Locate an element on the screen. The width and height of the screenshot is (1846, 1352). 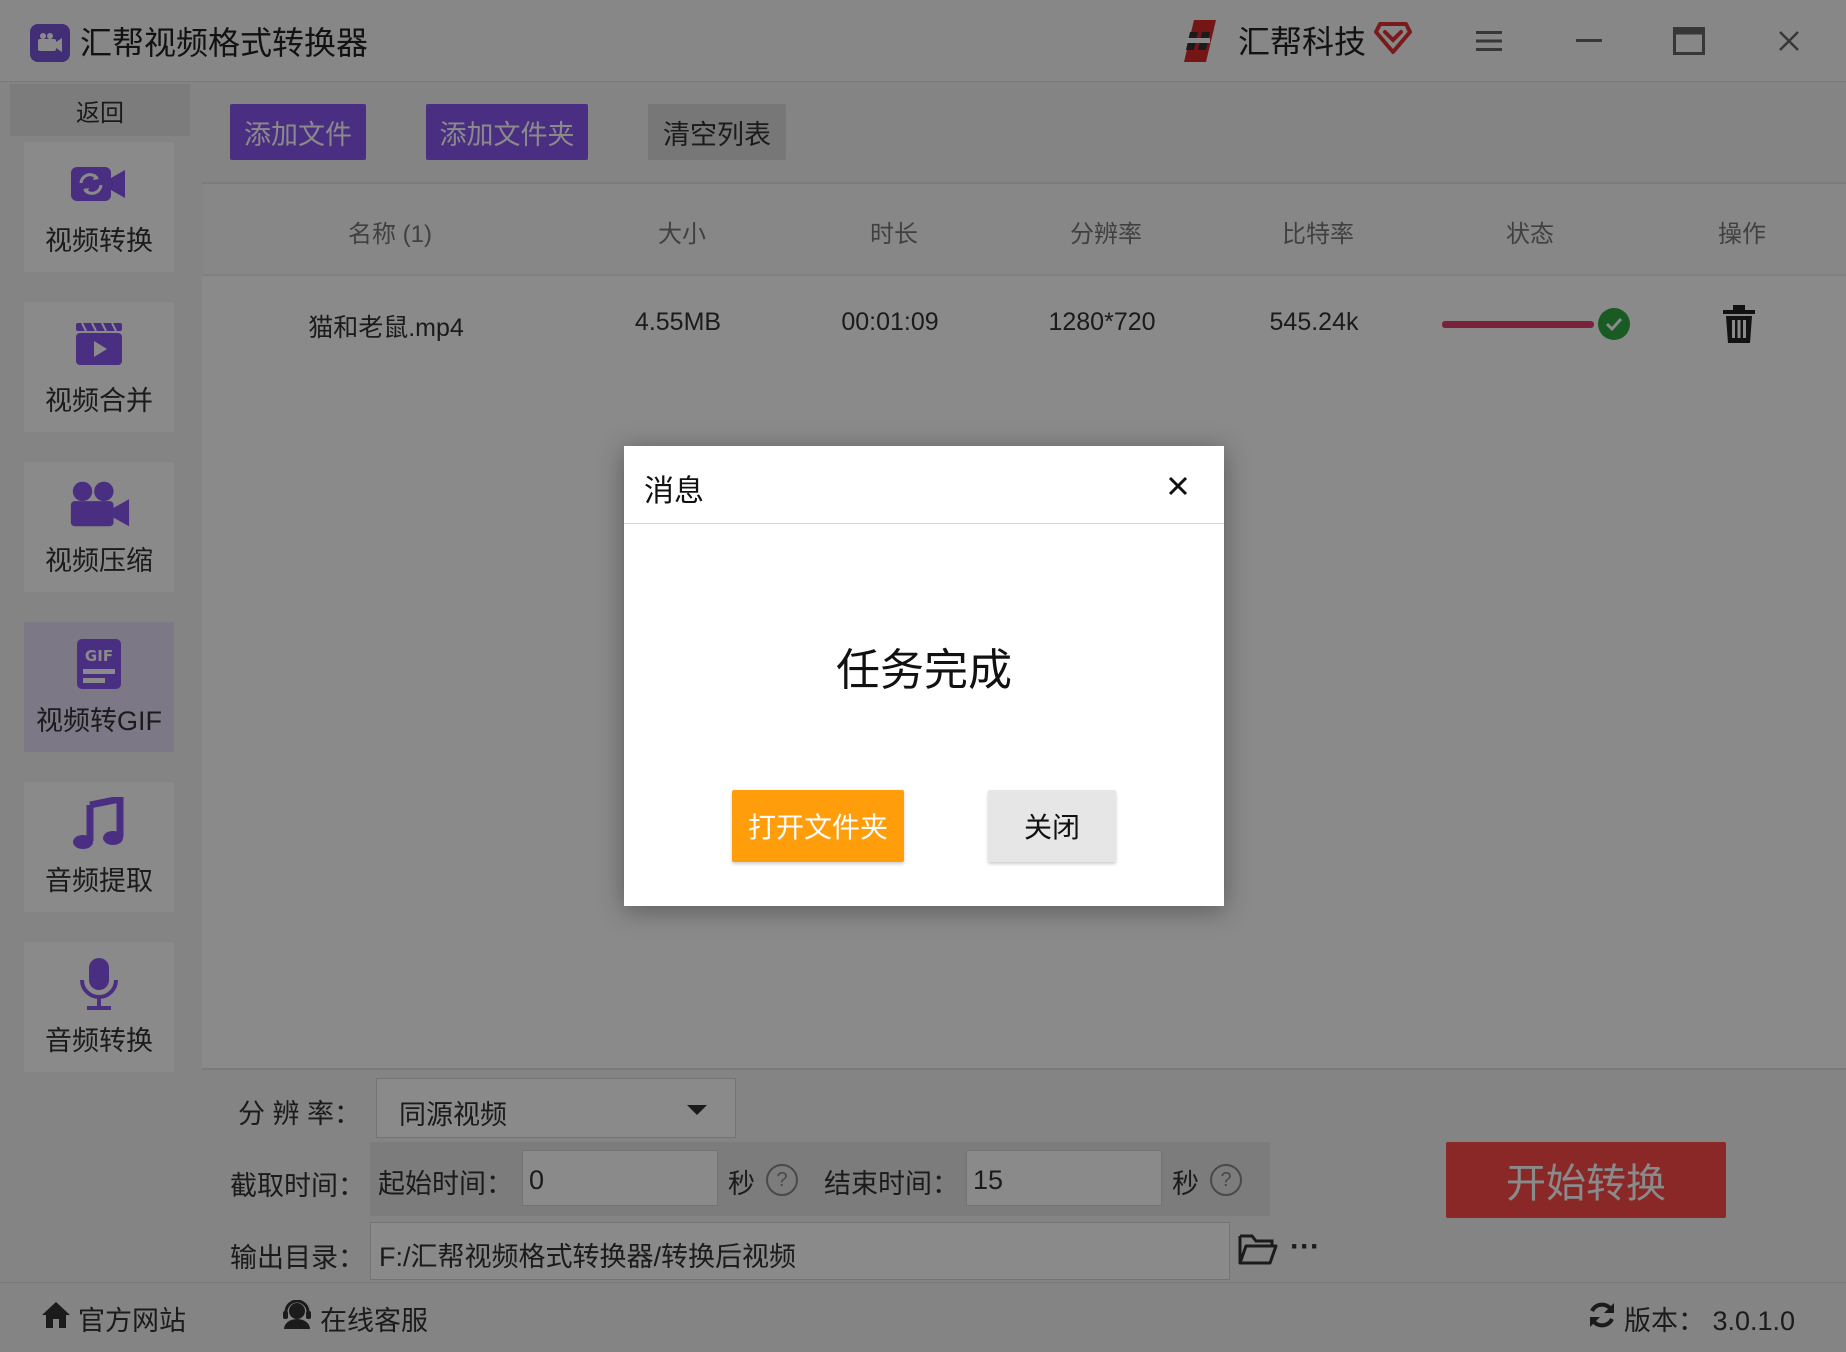
message-dialog: 消息 任务完成 打开文件夹 关闭 is located at coordinates (924, 676).